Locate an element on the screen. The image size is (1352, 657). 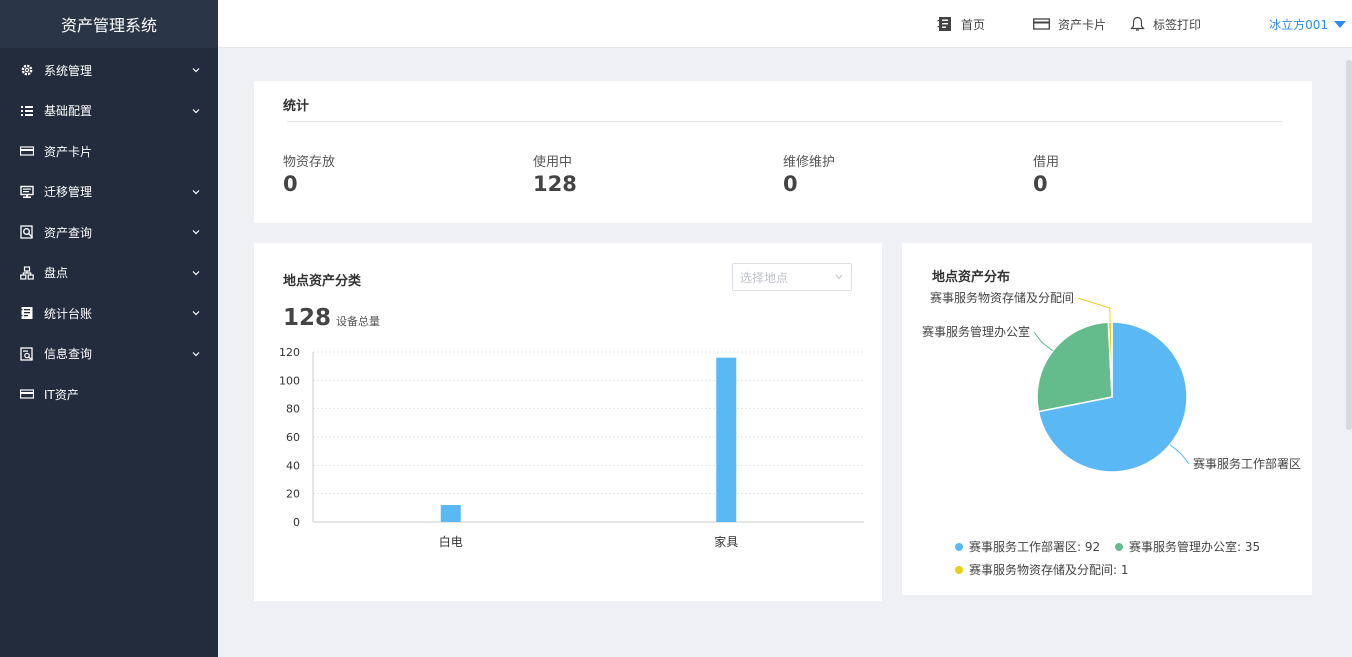
sidebar-item-label: 资产卡片 is located at coordinates (68, 151).